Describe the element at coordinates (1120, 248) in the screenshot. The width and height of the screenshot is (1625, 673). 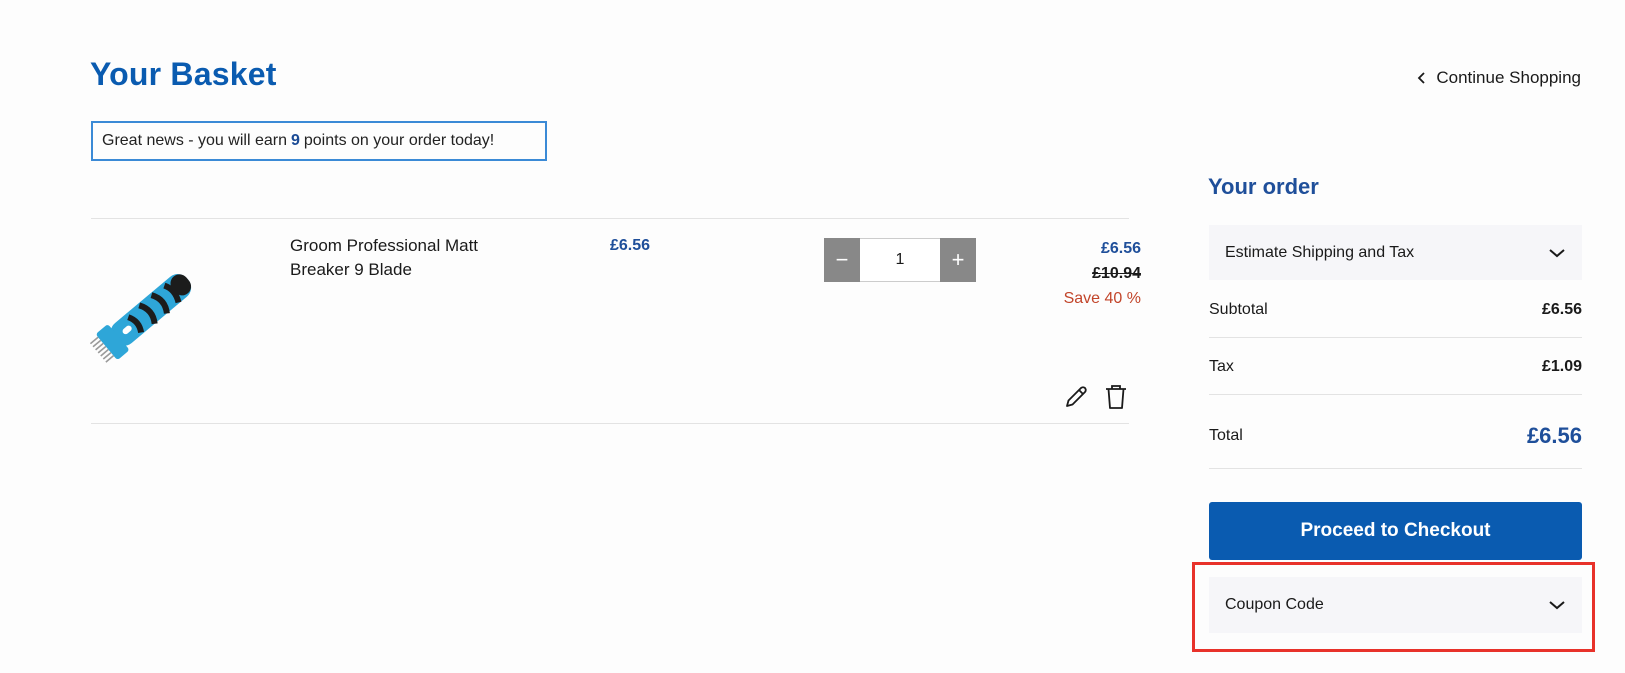
I see `price-now: £6.56` at that location.